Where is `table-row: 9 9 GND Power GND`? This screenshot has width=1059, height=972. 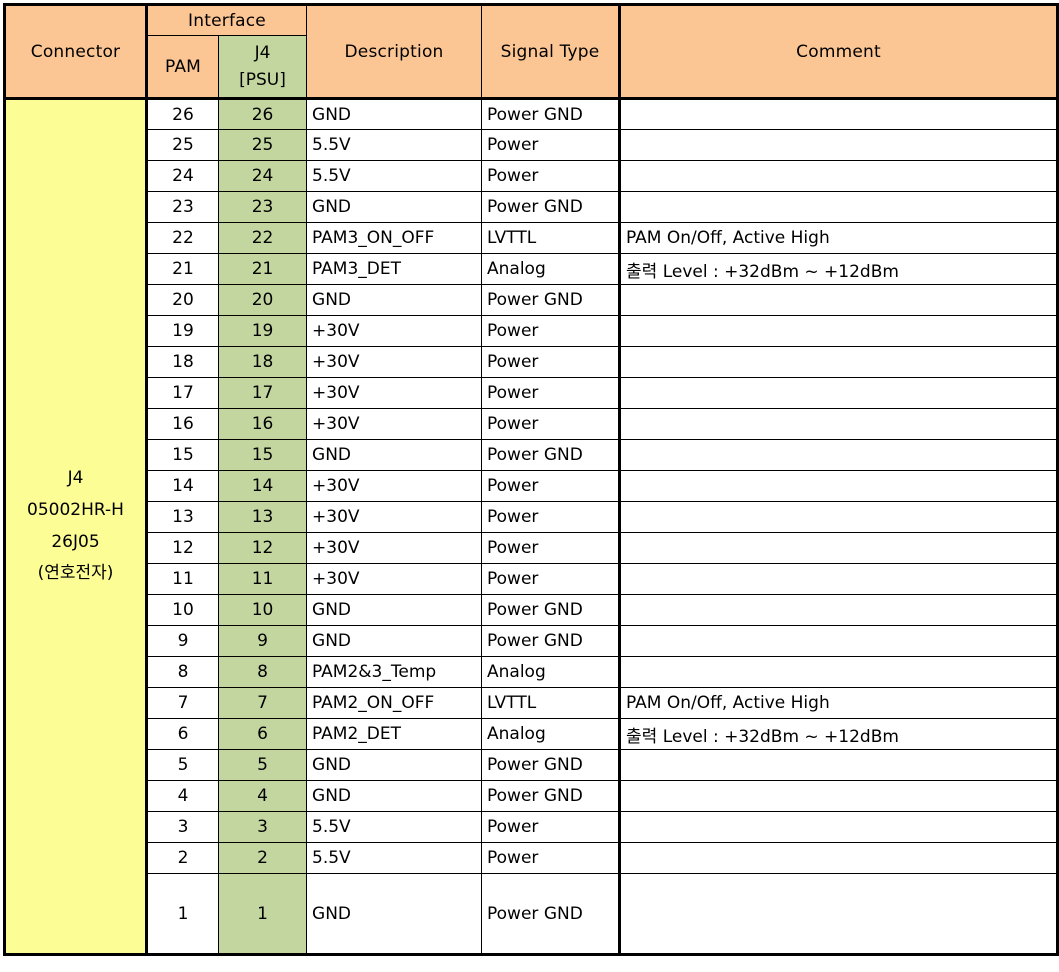 table-row: 9 9 GND Power GND is located at coordinates (532, 641).